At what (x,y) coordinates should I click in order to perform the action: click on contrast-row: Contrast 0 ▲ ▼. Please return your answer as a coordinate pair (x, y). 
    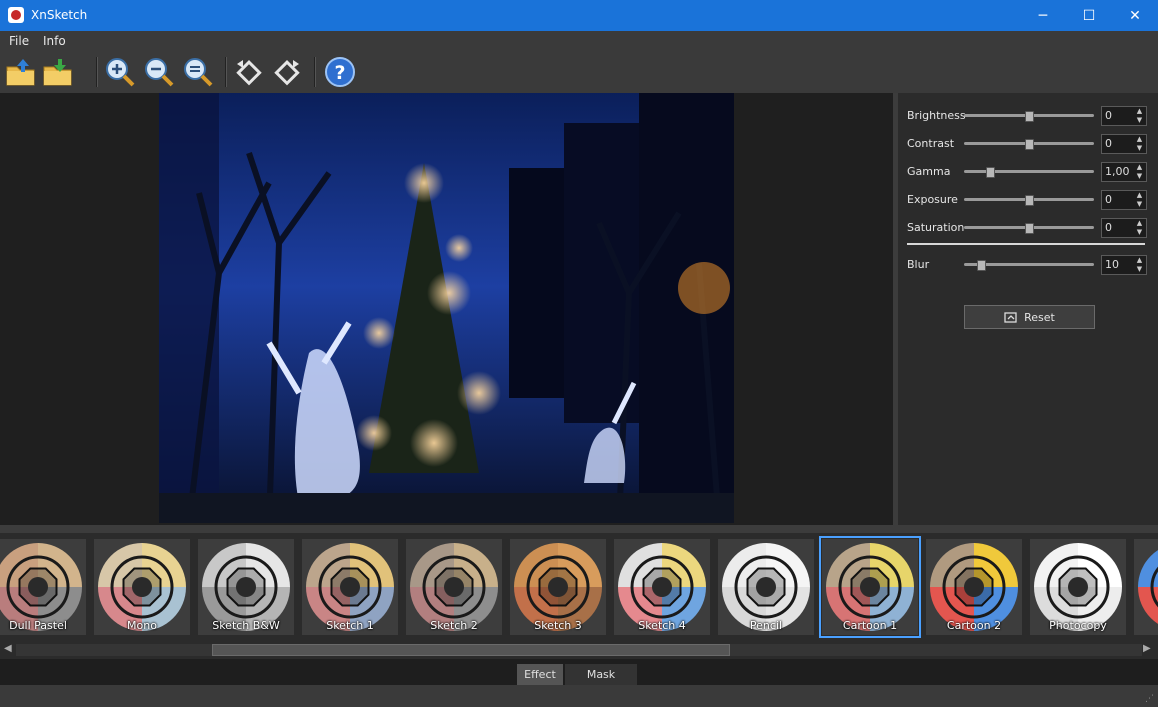
    Looking at the image, I should click on (1027, 144).